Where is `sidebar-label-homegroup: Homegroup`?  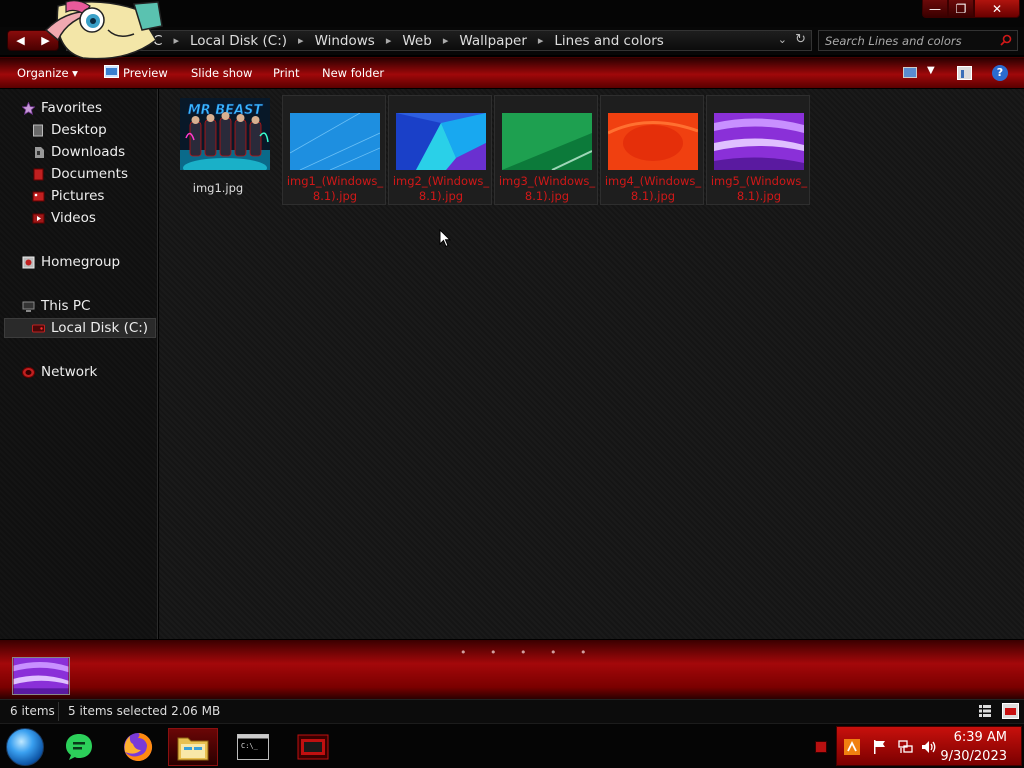 sidebar-label-homegroup: Homegroup is located at coordinates (81, 262).